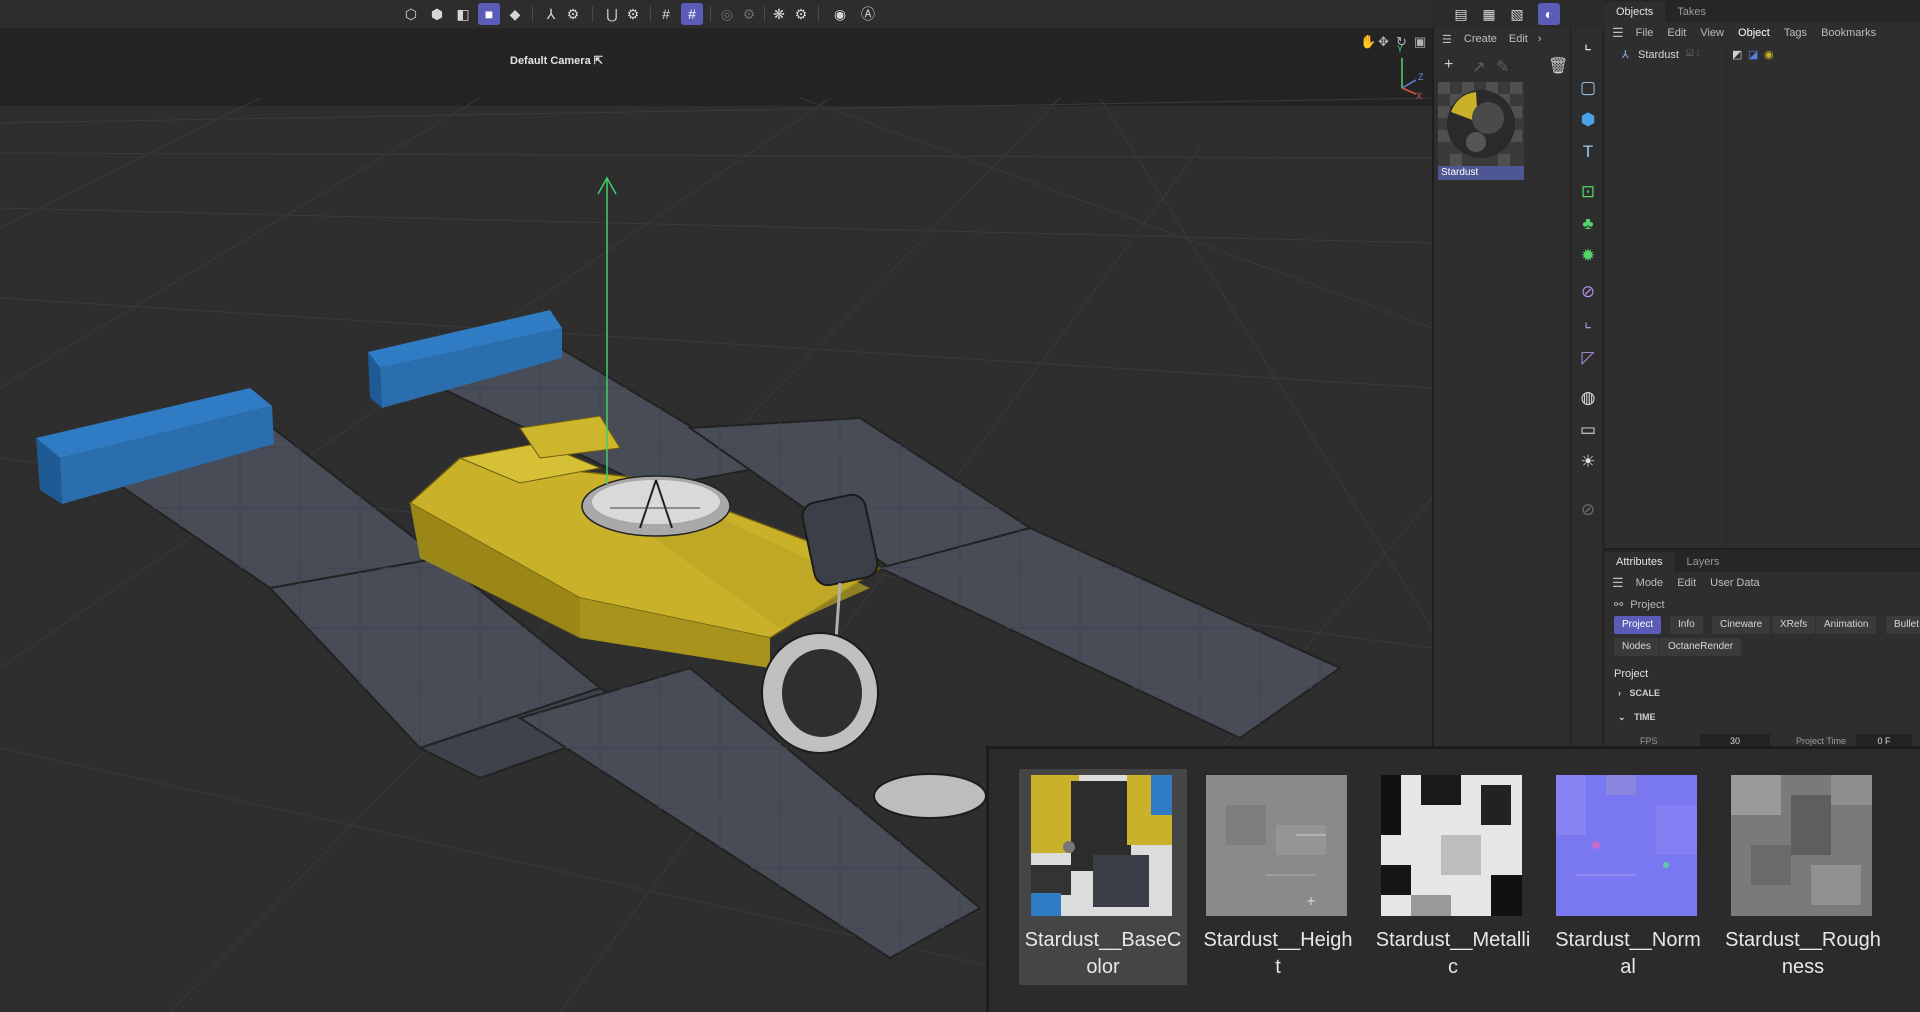 The height and width of the screenshot is (1012, 1920). I want to click on menu-user-data: User Data, so click(1735, 583).